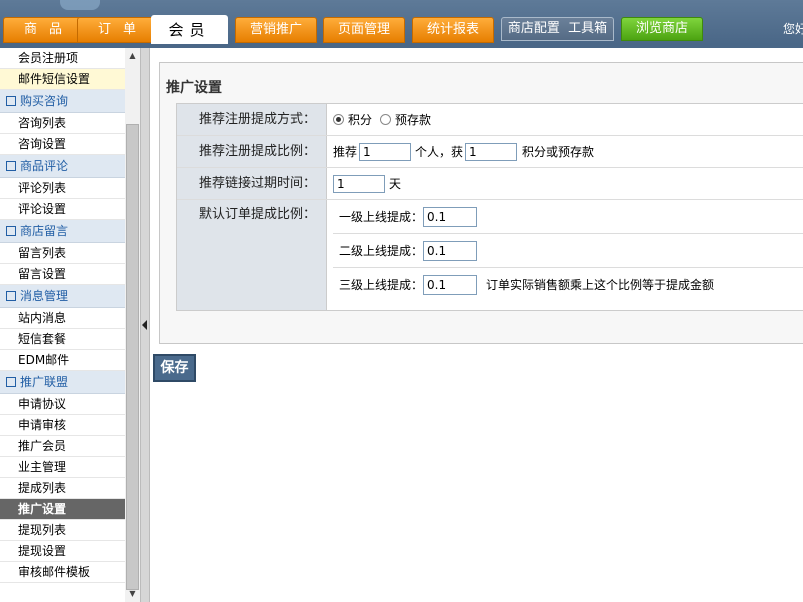 The height and width of the screenshot is (602, 803). I want to click on level2-row: 二级上线提成：, so click(568, 251).